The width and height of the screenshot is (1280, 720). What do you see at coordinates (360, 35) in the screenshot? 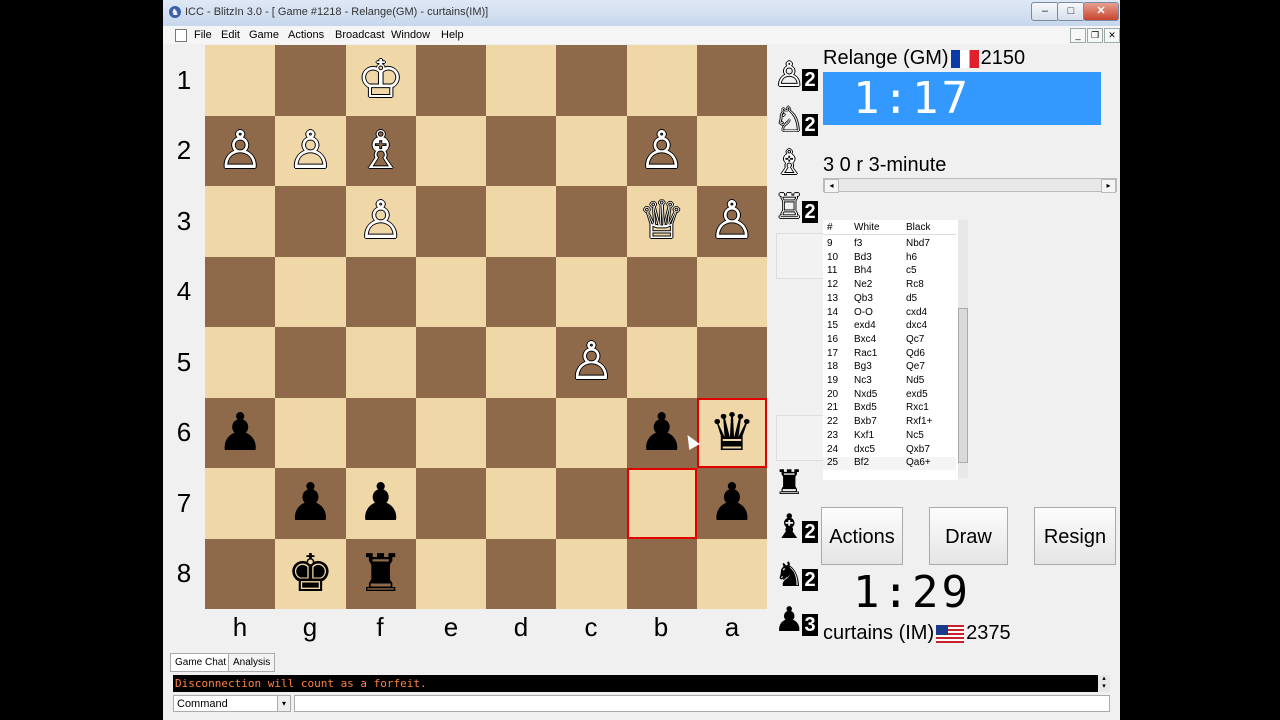
I see `menu-broadcast: Broadcast` at bounding box center [360, 35].